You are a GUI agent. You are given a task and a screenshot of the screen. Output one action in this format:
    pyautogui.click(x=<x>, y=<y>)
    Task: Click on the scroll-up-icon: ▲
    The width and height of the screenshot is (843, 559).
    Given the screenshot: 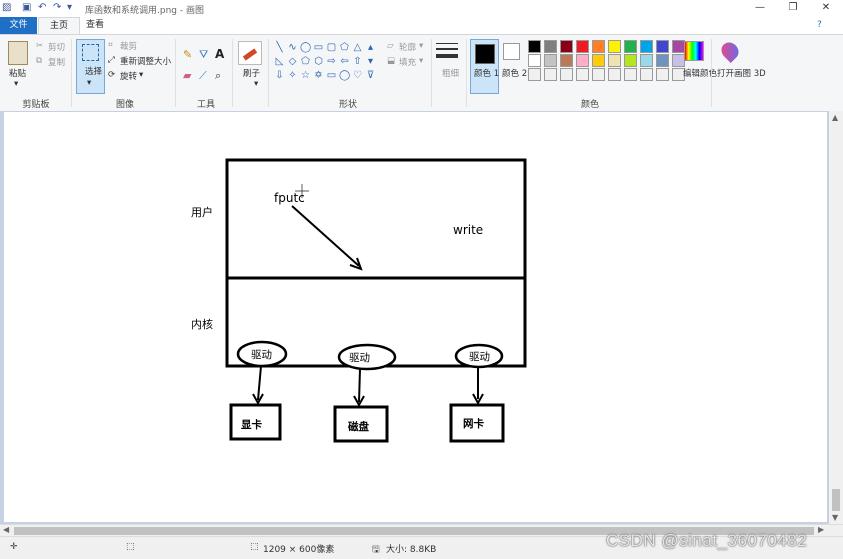 What is the action you would take?
    pyautogui.click(x=835, y=117)
    